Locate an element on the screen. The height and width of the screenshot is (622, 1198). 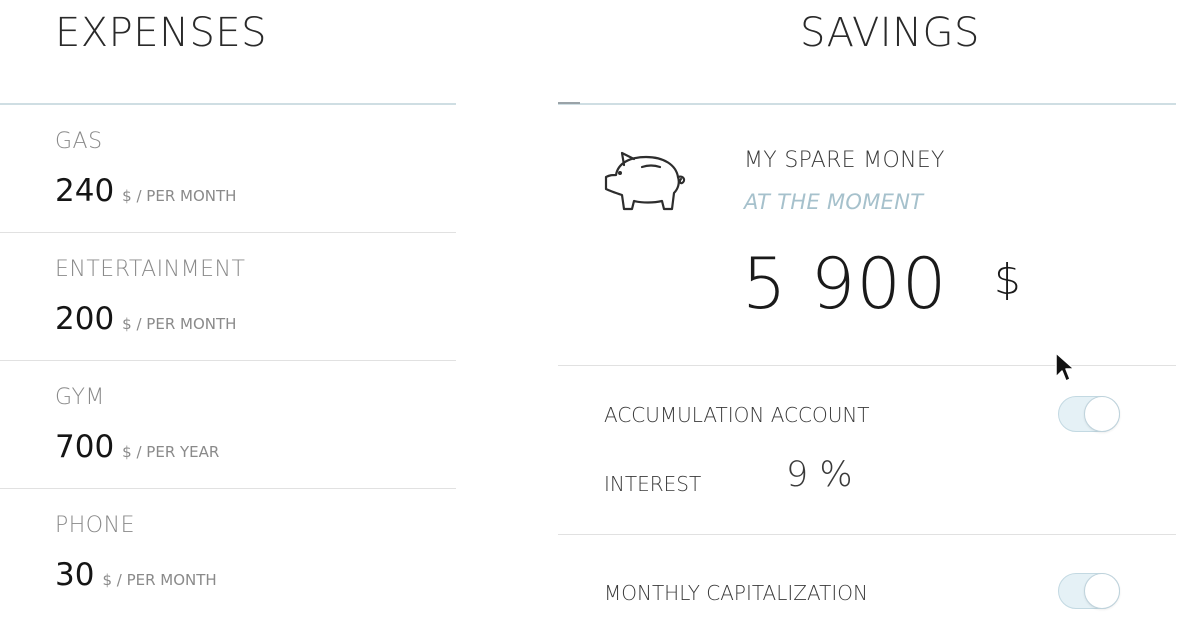
expense-item-gym: GYM 700 $ / PER YEAR is located at coordinates (228, 425).